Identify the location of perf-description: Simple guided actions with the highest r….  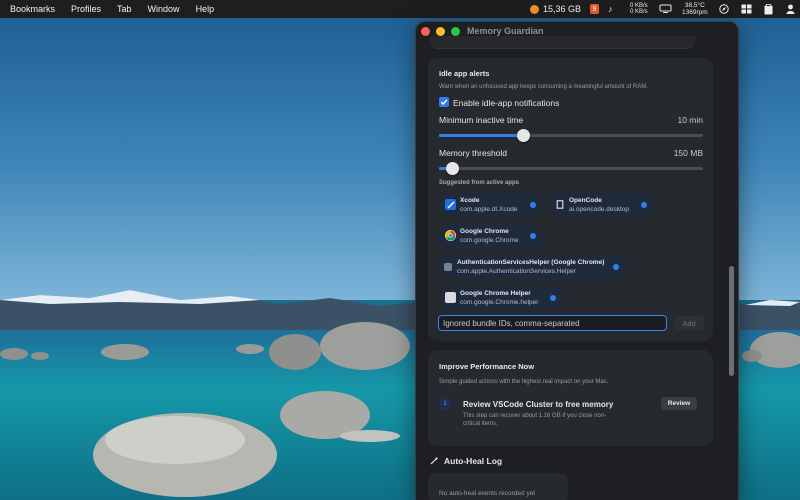
(524, 382).